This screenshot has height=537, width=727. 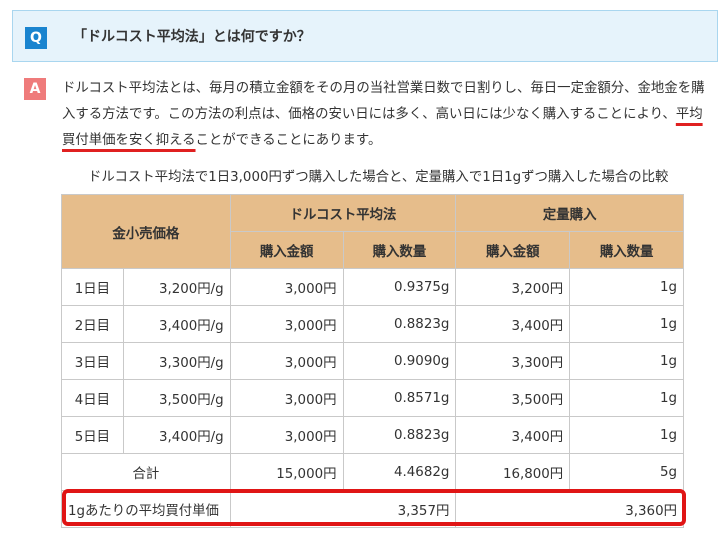 I want to click on price-cell: 3,500円/g, so click(x=176, y=398).